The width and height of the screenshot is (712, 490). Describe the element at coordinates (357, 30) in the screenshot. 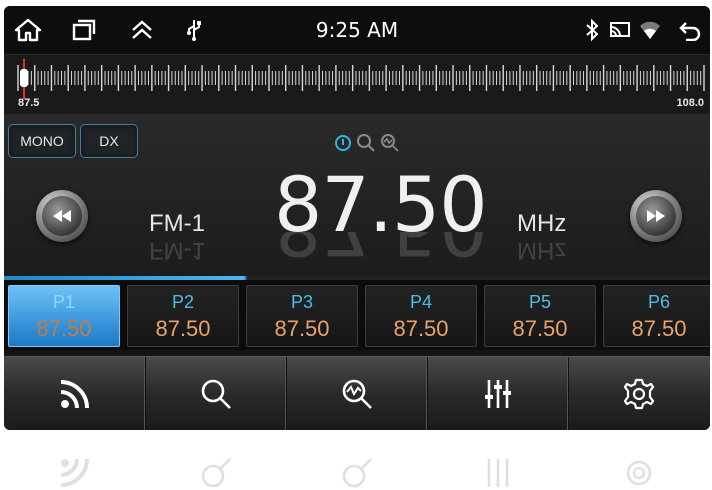

I see `status-bar: 9:25 AM` at that location.